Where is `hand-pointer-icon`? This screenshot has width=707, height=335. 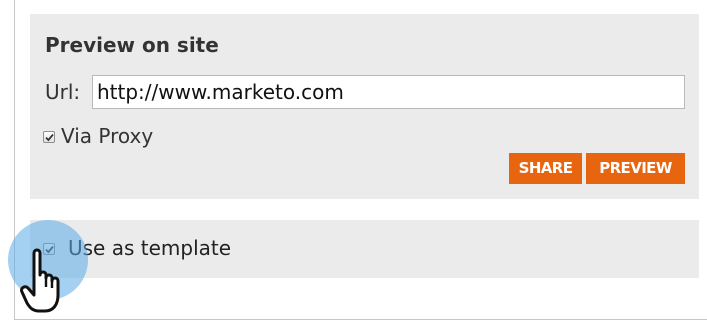
hand-pointer-icon is located at coordinates (40, 280).